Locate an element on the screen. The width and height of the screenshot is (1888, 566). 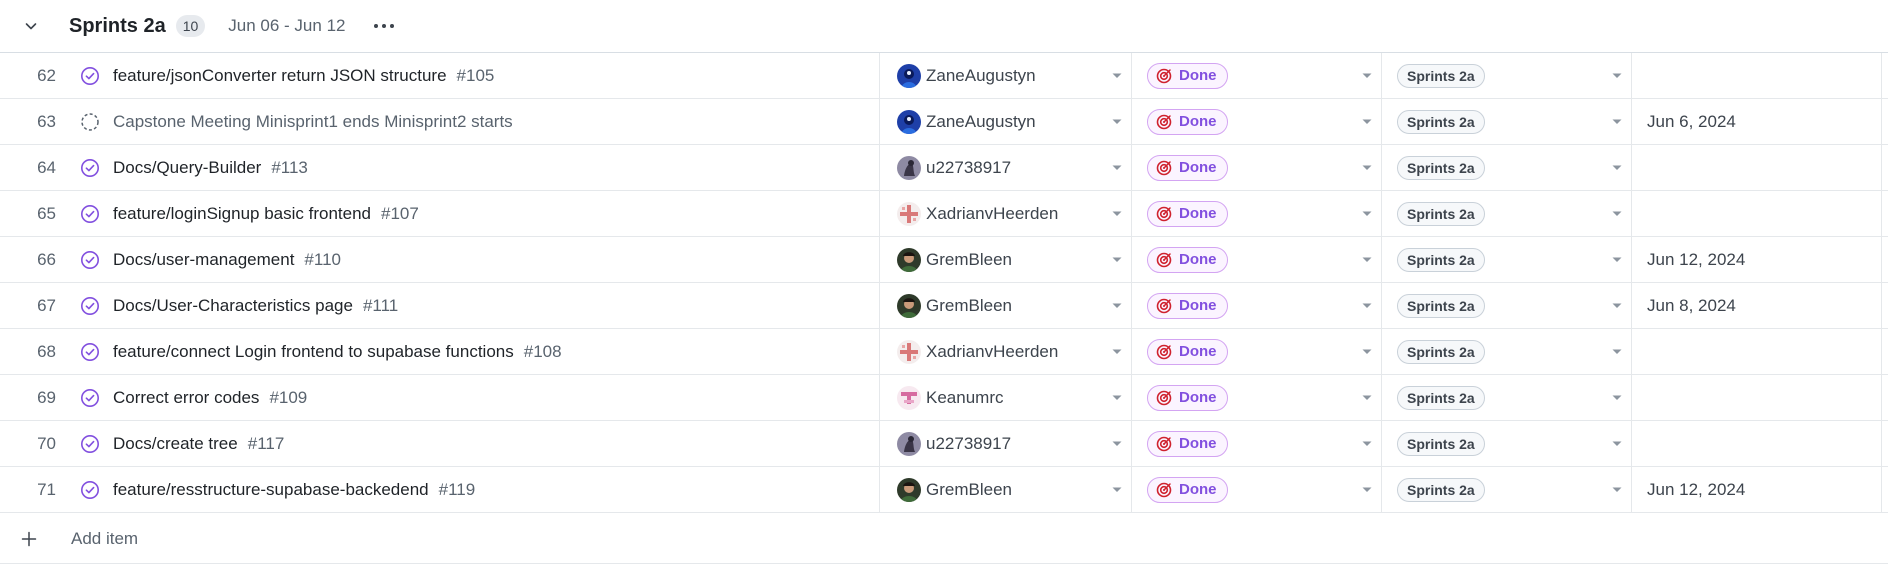
title-cell: Correct error codes #109 is located at coordinates (480, 397).